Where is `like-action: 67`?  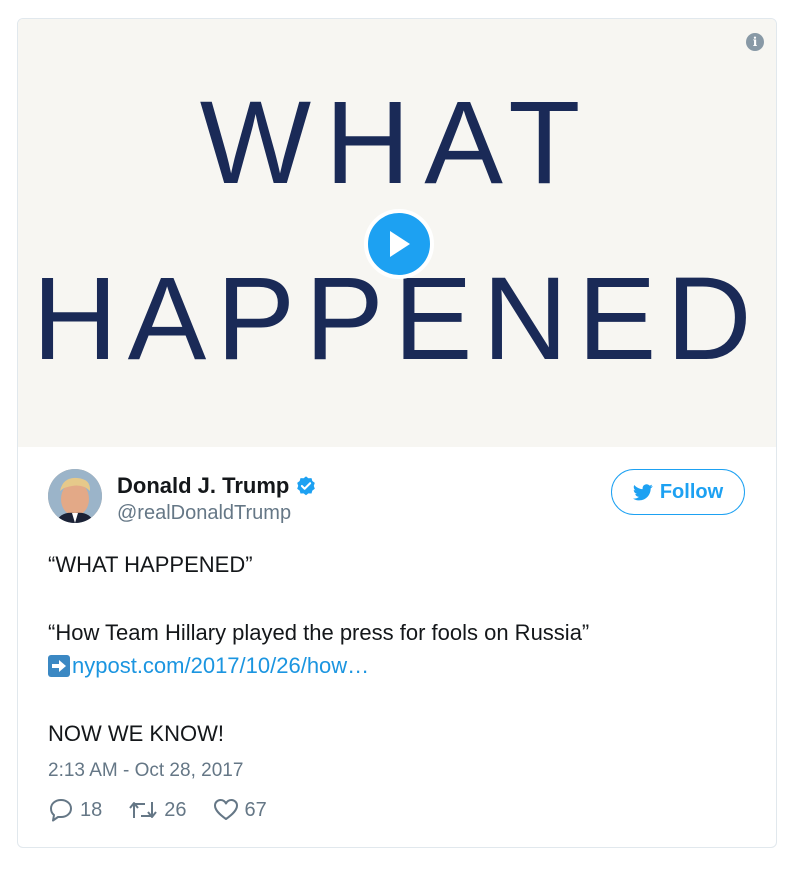
like-action: 67 is located at coordinates (240, 810).